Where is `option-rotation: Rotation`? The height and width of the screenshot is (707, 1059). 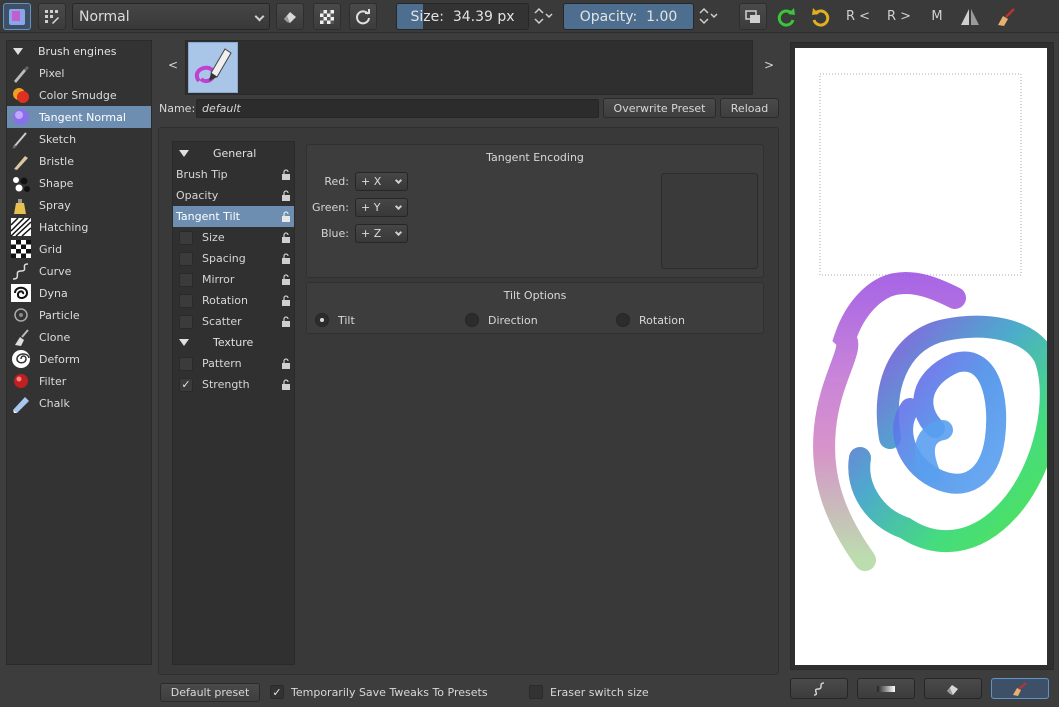
option-rotation: Rotation is located at coordinates (233, 300).